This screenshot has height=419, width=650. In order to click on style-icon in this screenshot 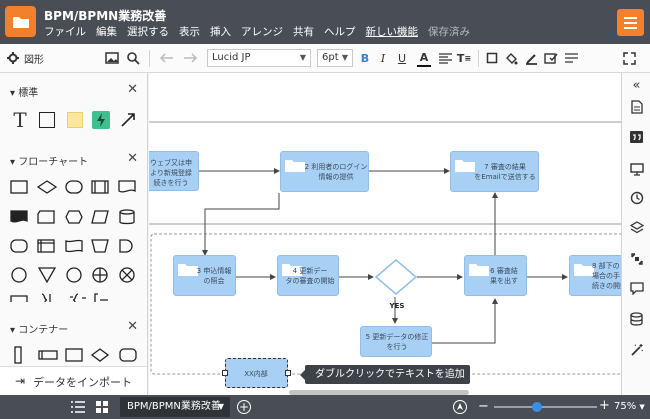, I will do `click(551, 58)`.